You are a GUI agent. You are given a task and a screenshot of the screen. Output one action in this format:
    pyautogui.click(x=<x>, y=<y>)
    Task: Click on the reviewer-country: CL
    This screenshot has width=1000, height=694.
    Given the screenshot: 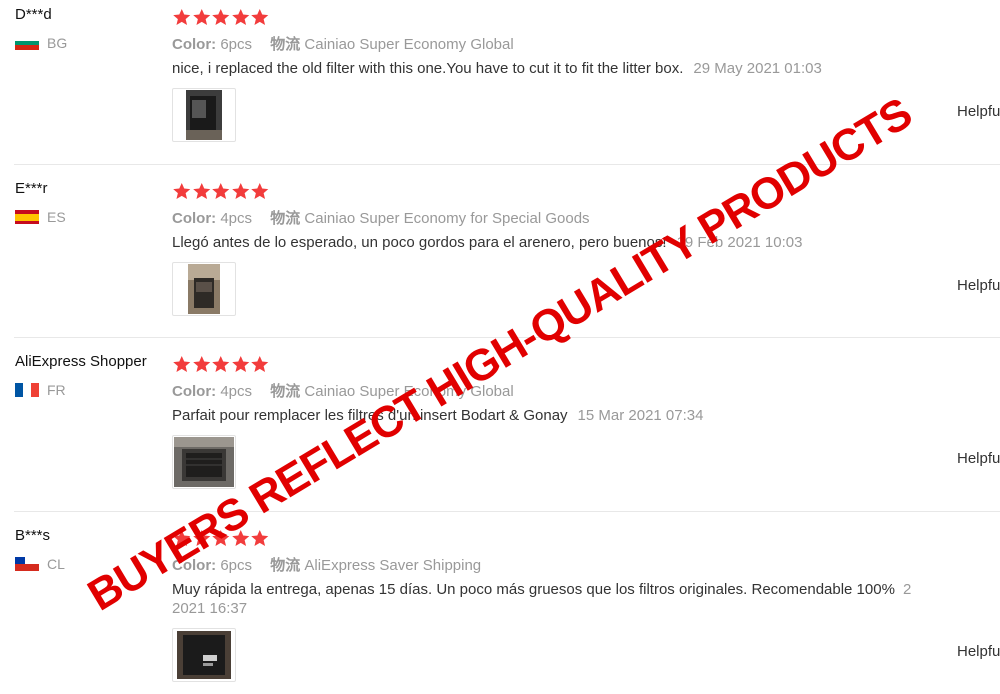 What is the action you would take?
    pyautogui.click(x=40, y=564)
    